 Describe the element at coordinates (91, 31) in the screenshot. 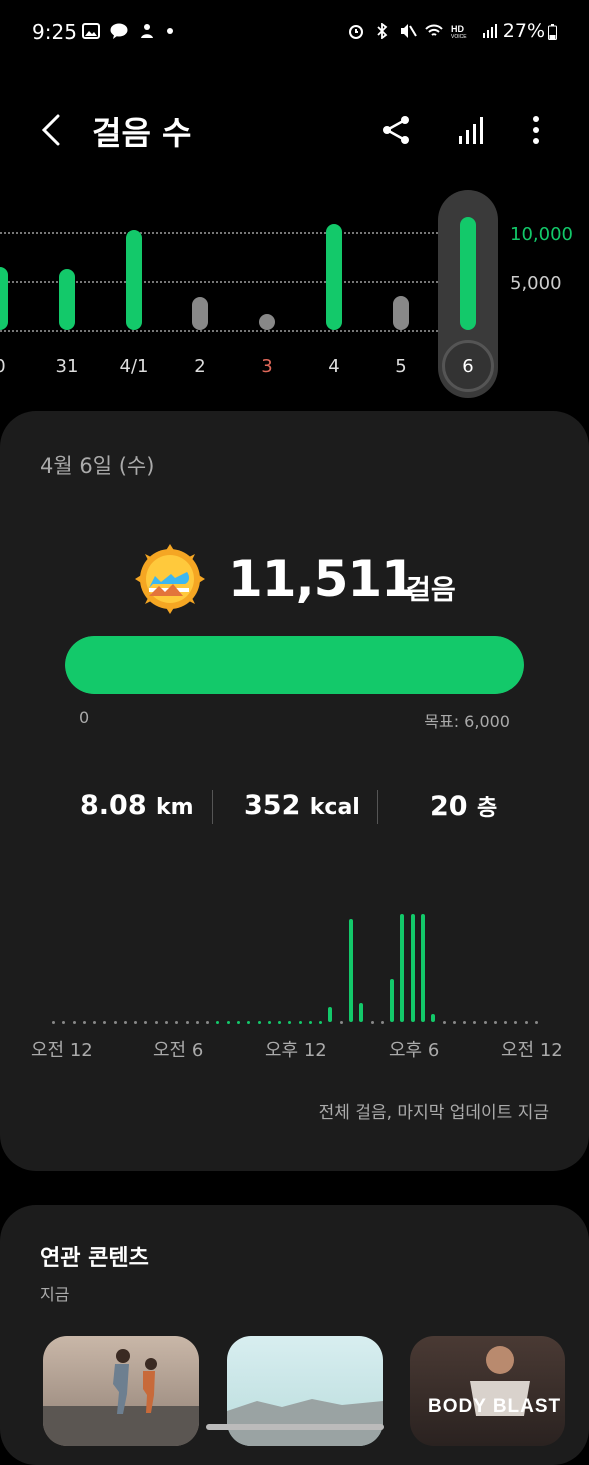

I see `image-icon` at that location.